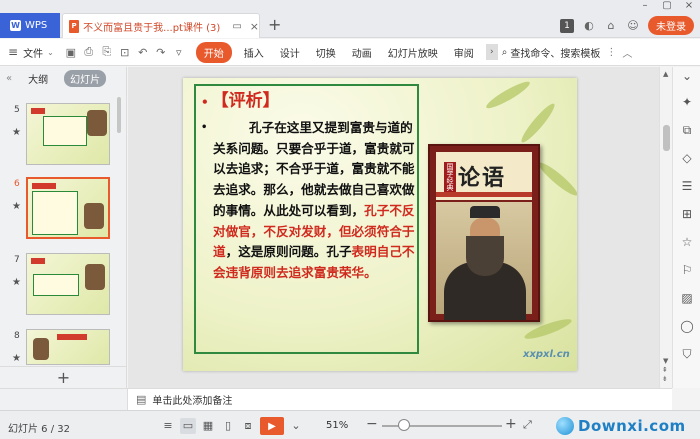  I want to click on thumb-title-block, so click(38, 111).